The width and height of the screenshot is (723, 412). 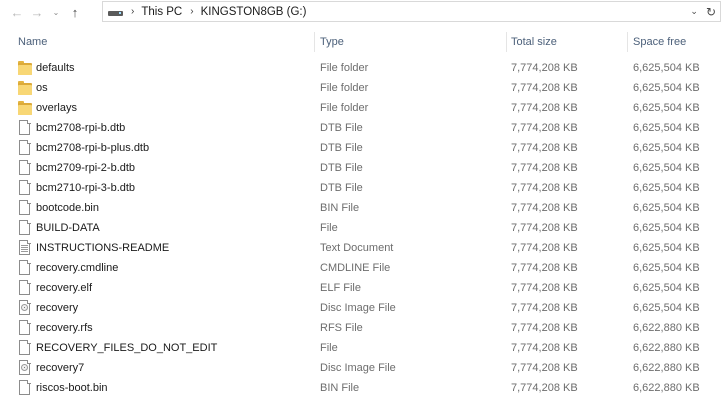 I want to click on back-arrow-icon: ←, so click(x=17, y=12).